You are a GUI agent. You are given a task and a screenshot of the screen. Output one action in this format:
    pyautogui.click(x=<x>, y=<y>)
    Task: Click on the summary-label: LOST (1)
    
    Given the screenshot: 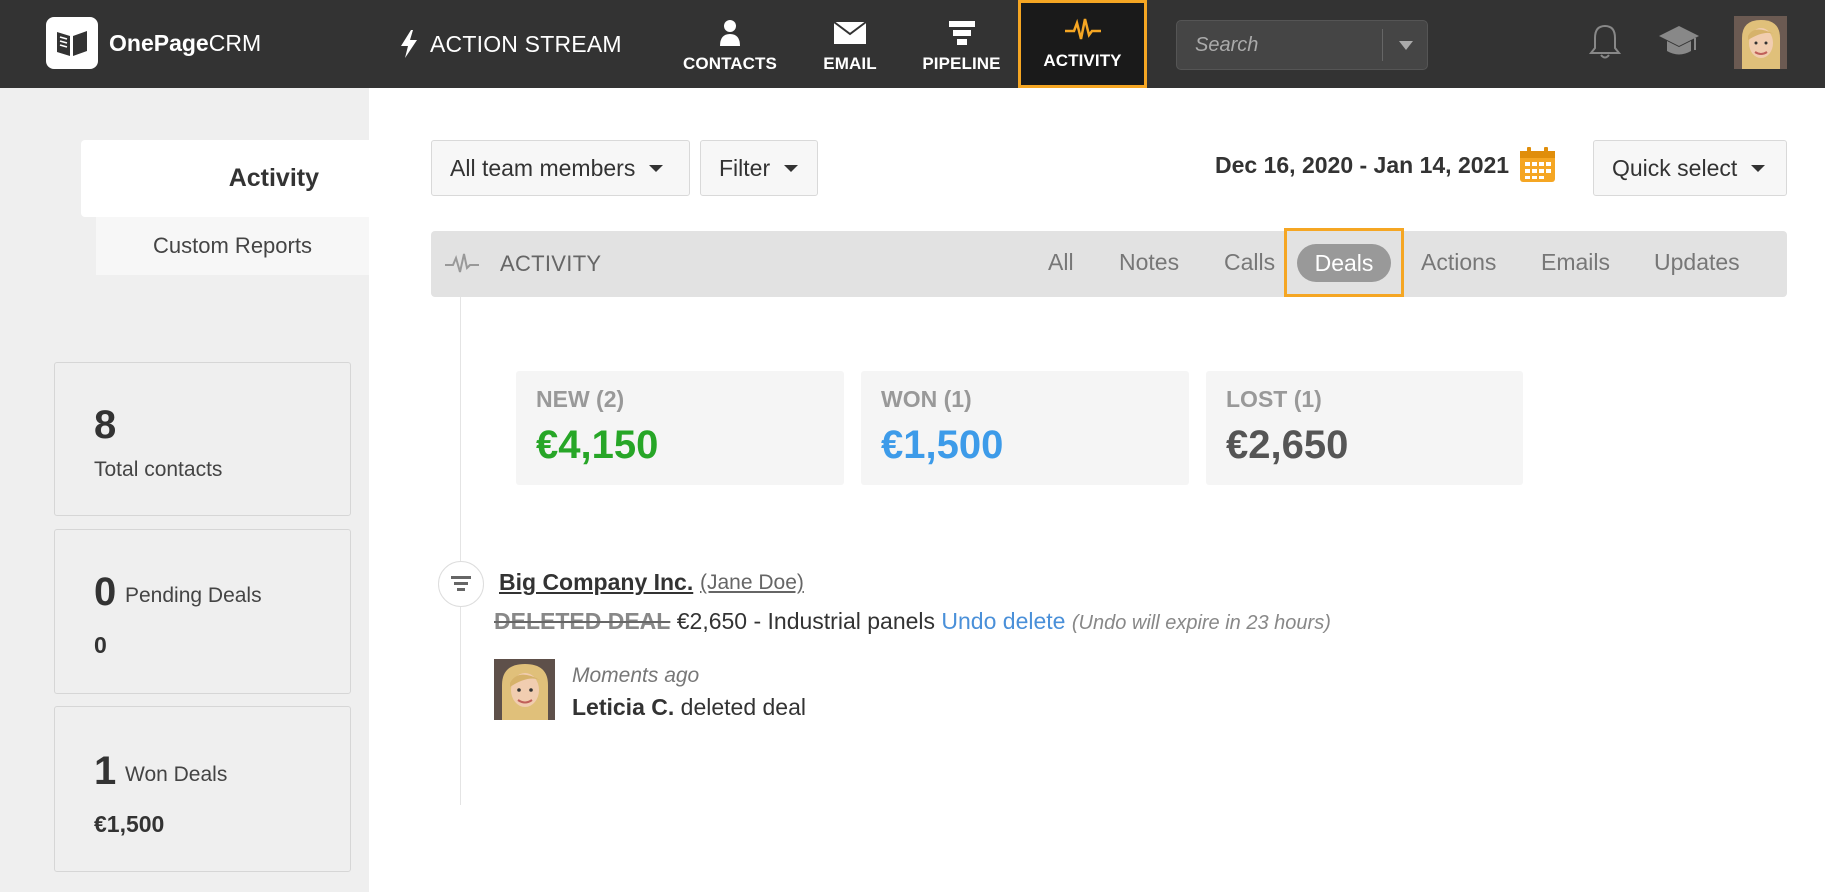 What is the action you would take?
    pyautogui.click(x=1274, y=399)
    